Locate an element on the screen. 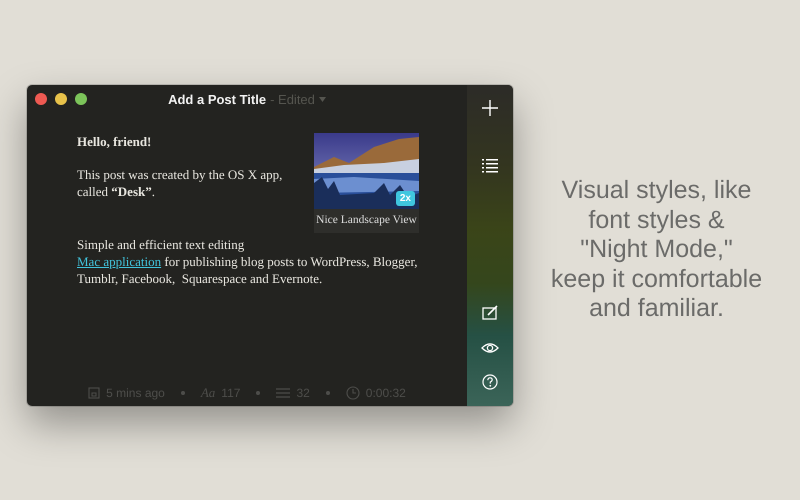 The image size is (800, 500). list-icon is located at coordinates (490, 165).